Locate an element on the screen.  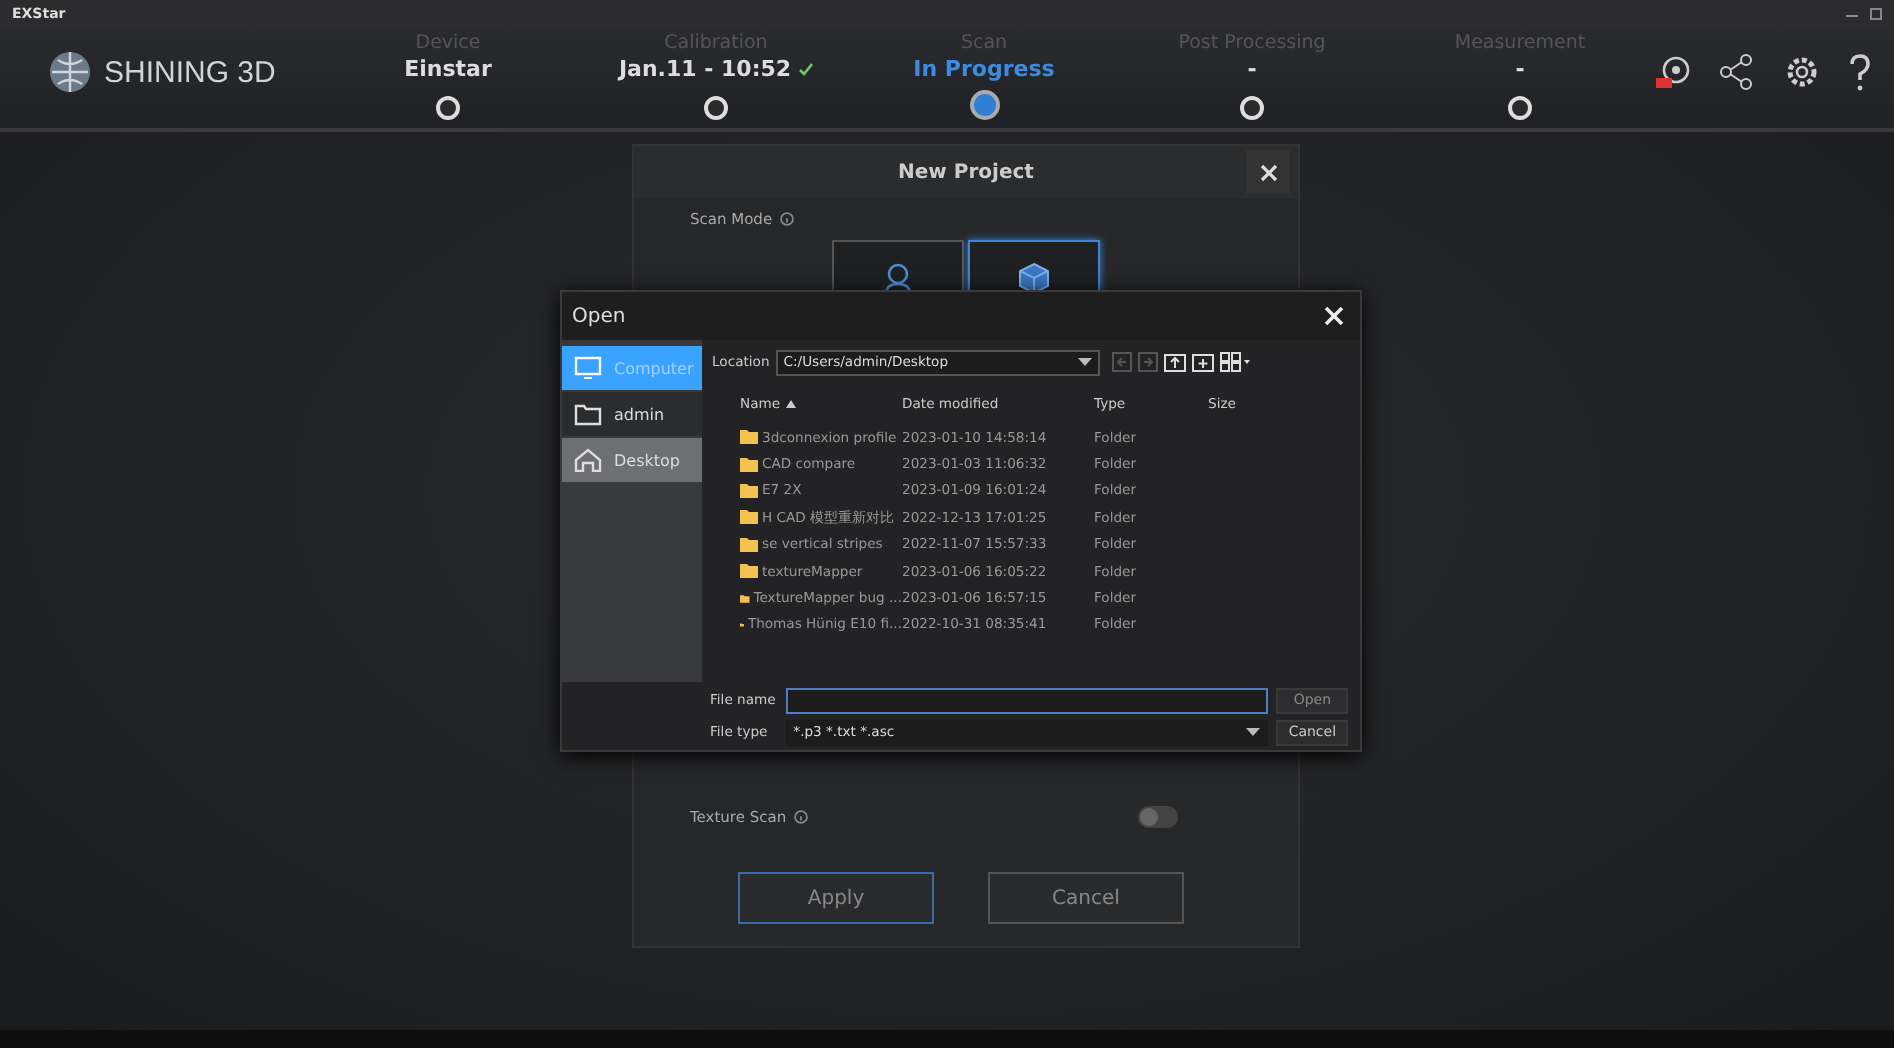
brand-name: SHINING 3D is located at coordinates (190, 72).